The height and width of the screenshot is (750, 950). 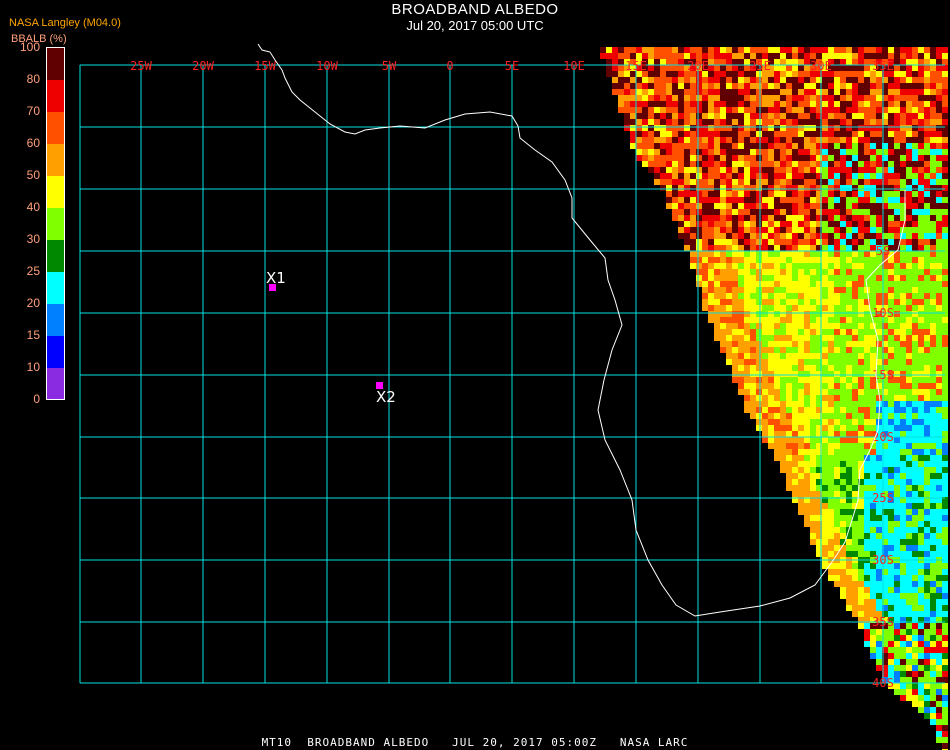 What do you see at coordinates (265, 66) in the screenshot?
I see `longitude-label: 15W` at bounding box center [265, 66].